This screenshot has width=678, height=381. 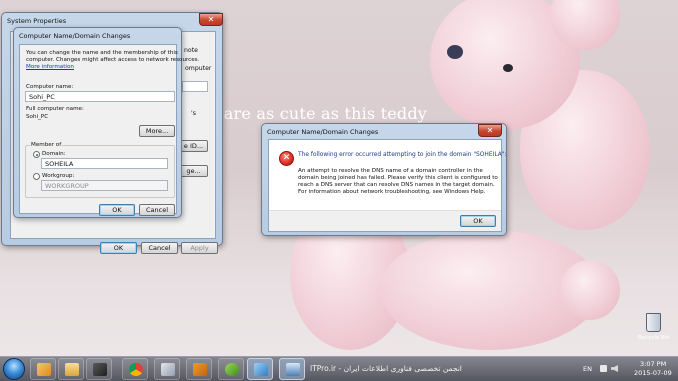 I want to click on system-properties-apply-button: Apply, so click(x=199, y=248).